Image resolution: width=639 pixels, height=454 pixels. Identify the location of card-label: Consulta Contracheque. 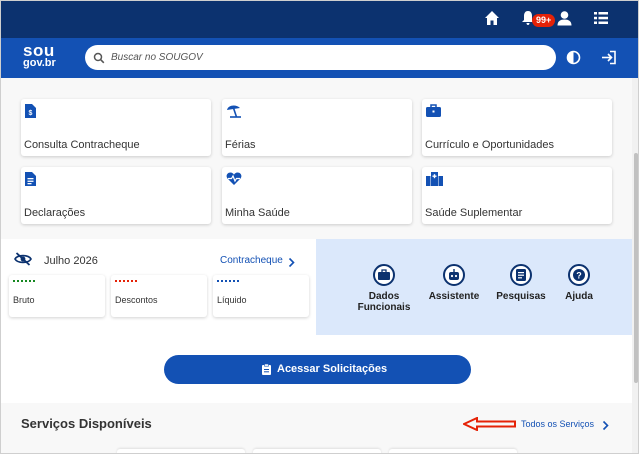
(82, 145).